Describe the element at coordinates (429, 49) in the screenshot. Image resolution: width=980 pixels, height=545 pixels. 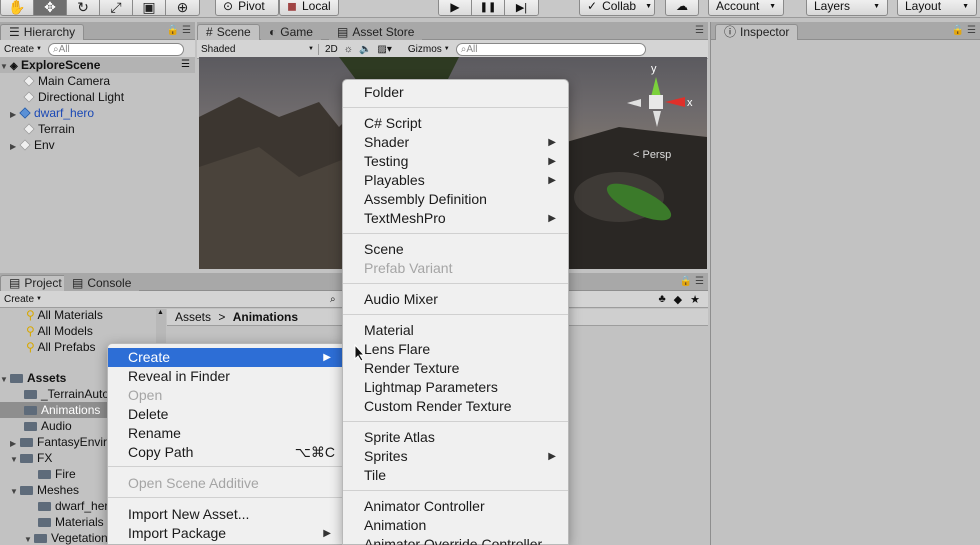
I see `gizmos-dropdown: Gizmos ▼` at that location.